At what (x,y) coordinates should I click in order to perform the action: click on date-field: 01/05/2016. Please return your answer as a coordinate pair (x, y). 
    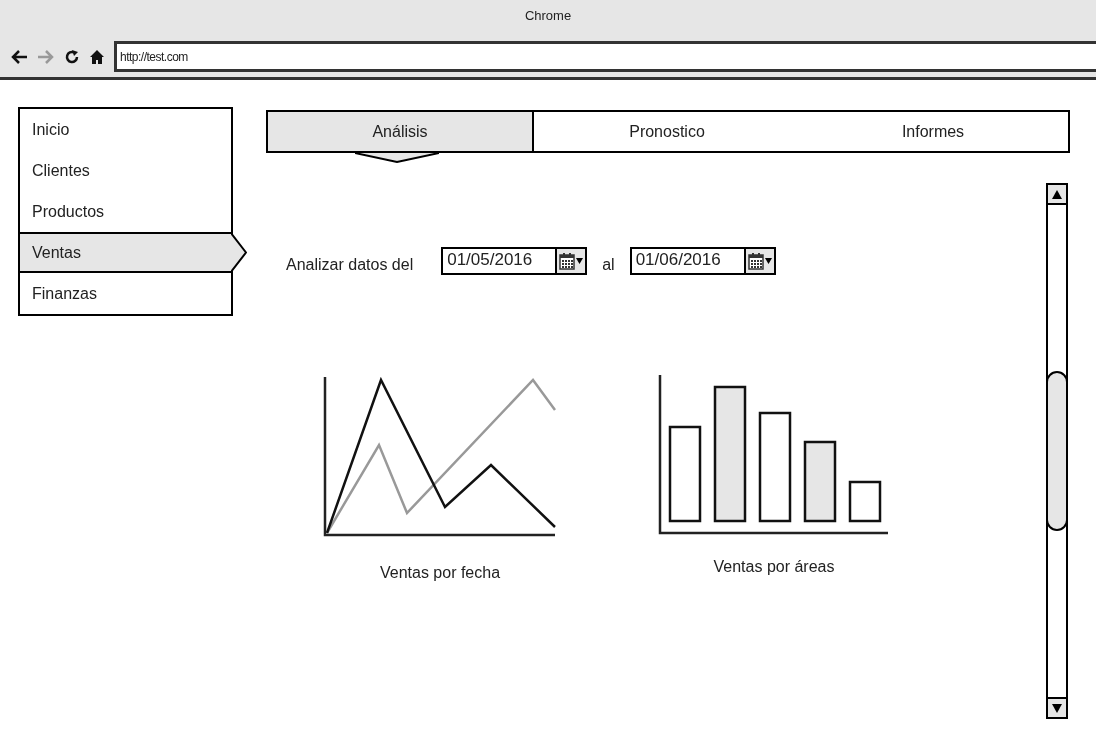
    Looking at the image, I should click on (514, 261).